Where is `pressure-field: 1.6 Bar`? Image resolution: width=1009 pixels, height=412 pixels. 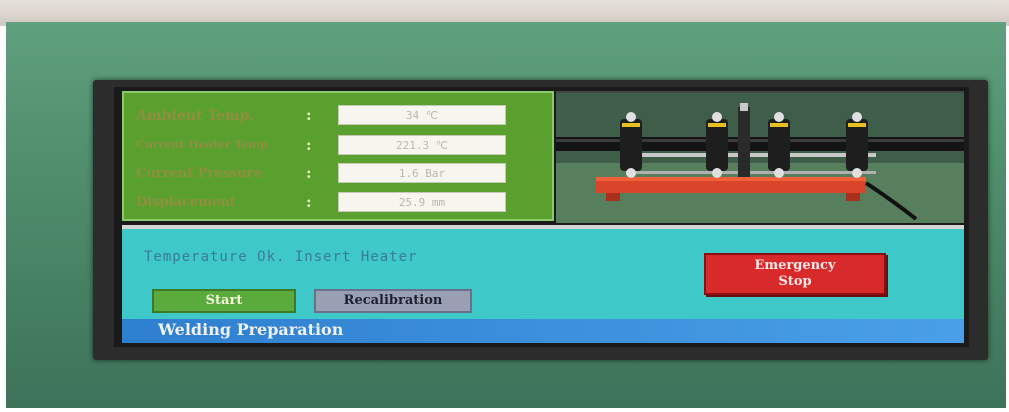 pressure-field: 1.6 Bar is located at coordinates (422, 173).